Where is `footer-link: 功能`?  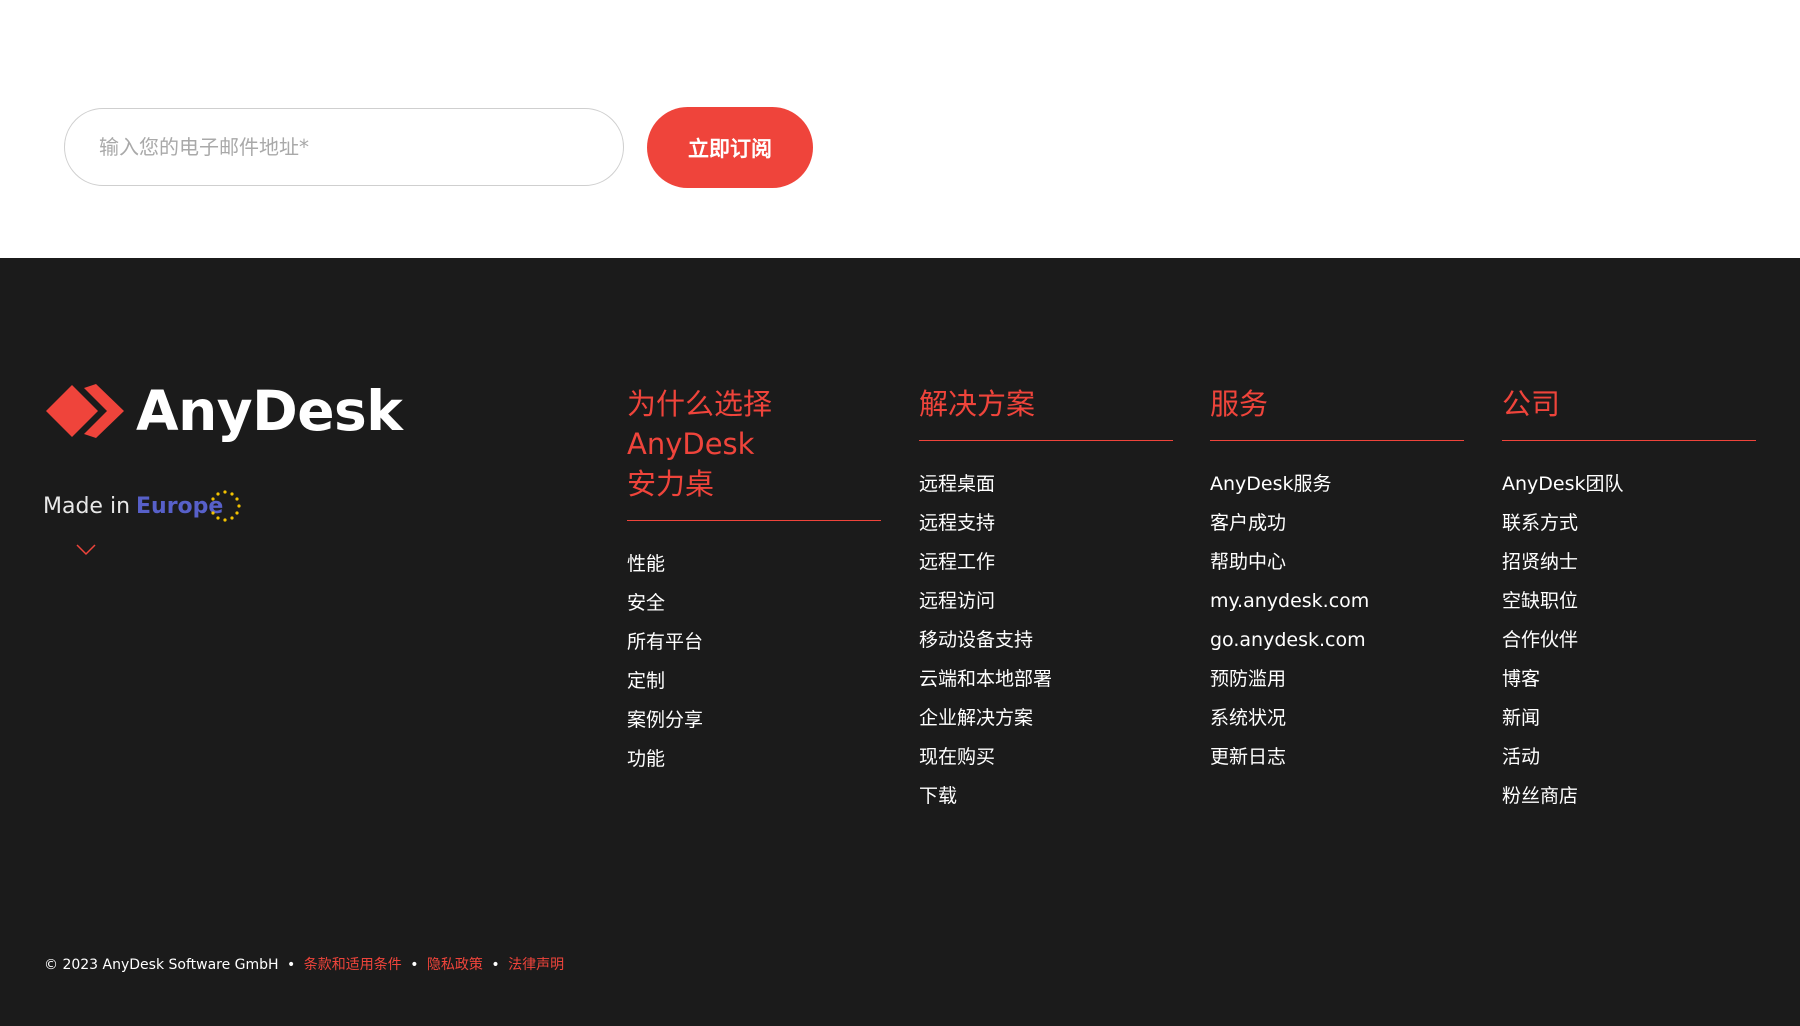 footer-link: 功能 is located at coordinates (754, 759).